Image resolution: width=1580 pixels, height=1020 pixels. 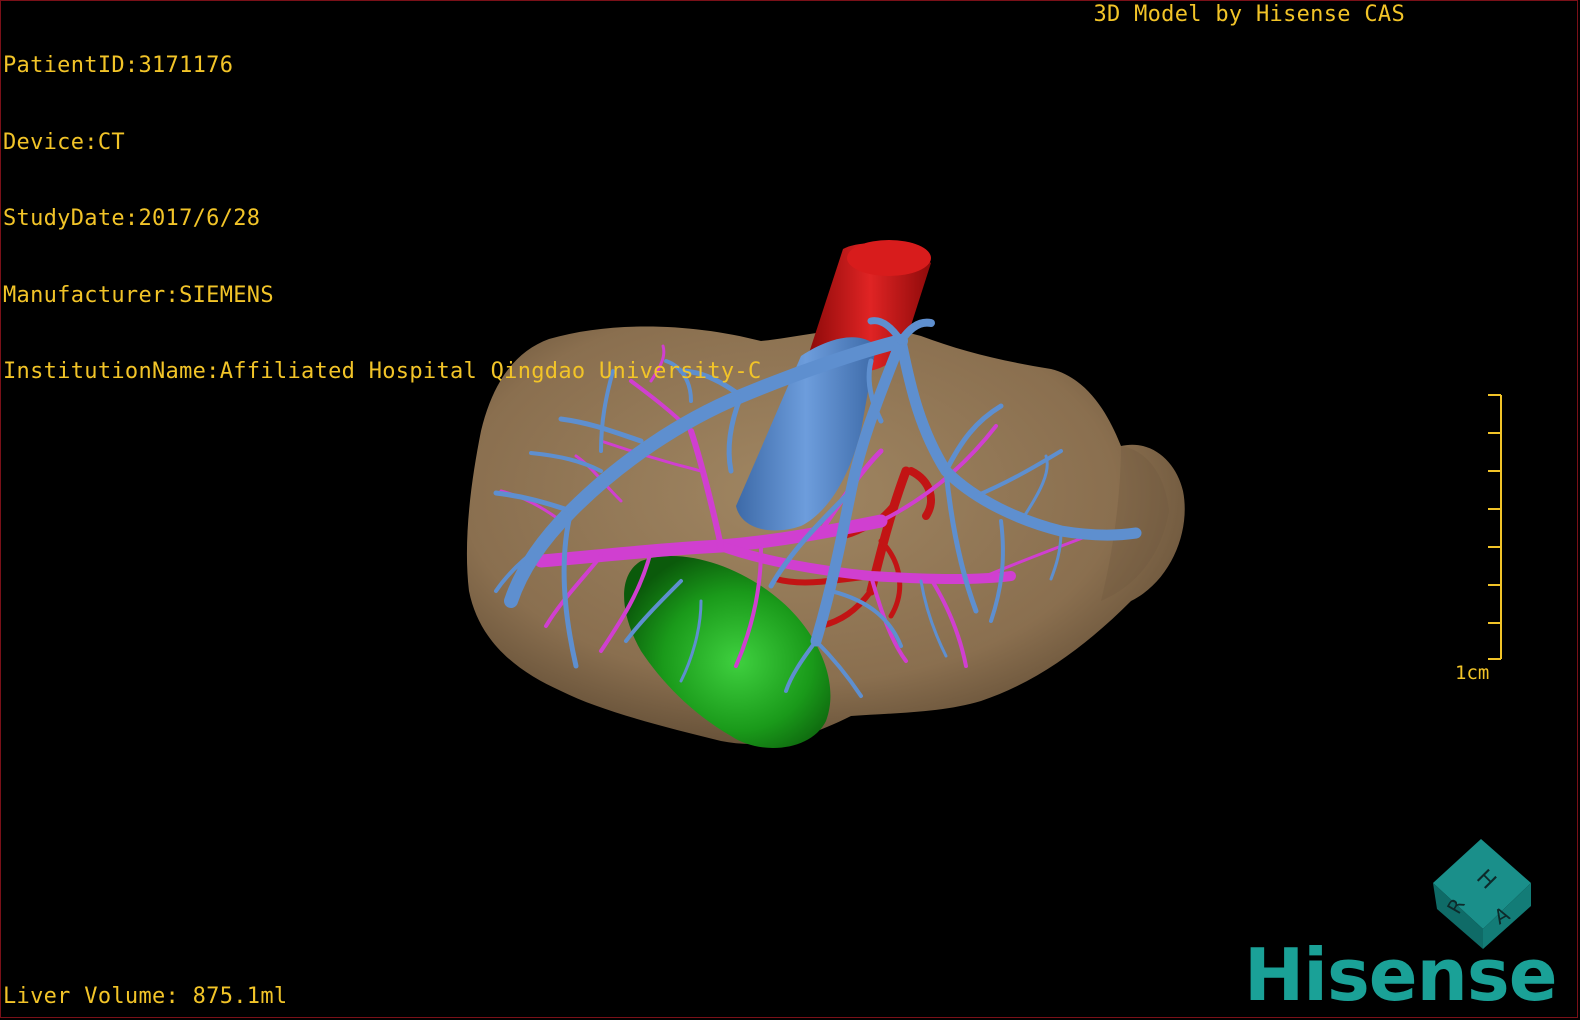 I want to click on model-credit: 3D Model by Hisense CAS, so click(x=1249, y=14).